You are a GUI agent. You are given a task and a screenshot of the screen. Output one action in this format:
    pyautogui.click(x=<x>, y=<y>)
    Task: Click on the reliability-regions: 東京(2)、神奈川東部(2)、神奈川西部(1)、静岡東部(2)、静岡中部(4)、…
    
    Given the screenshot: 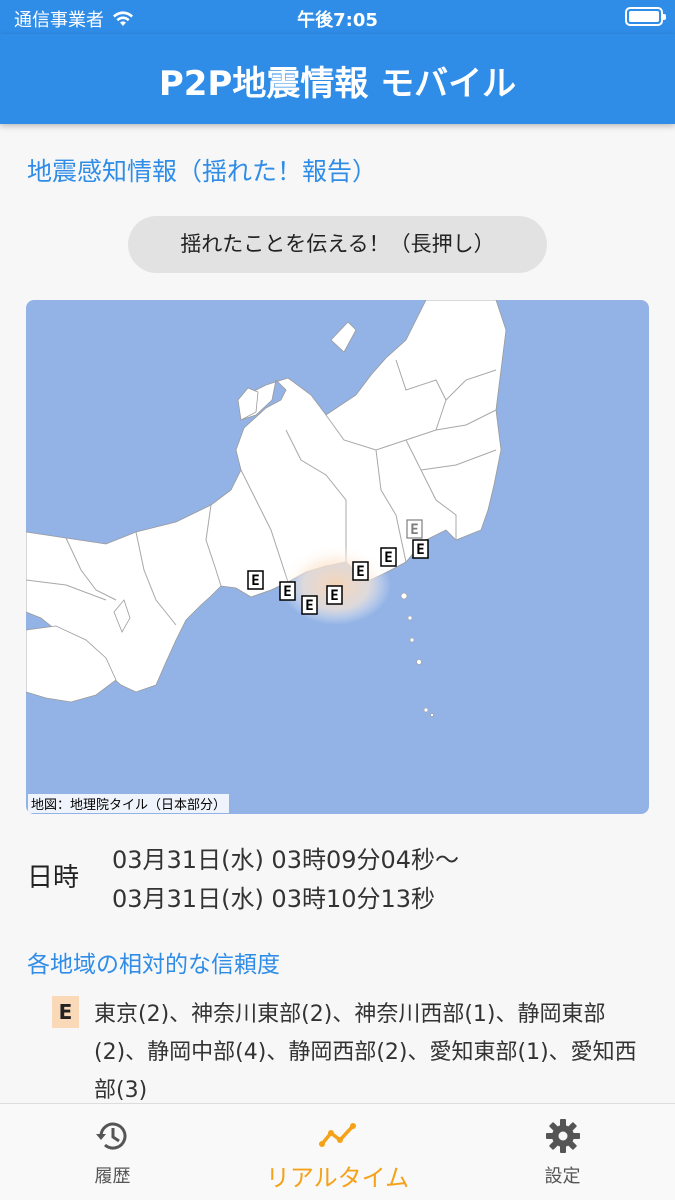 What is the action you would take?
    pyautogui.click(x=365, y=1052)
    